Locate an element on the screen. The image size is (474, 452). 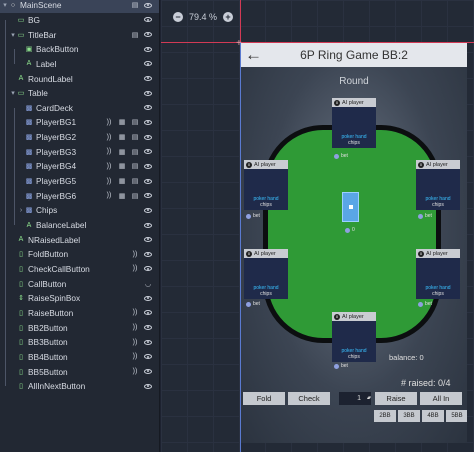
bb3-button: 3BB is located at coordinates (409, 416).